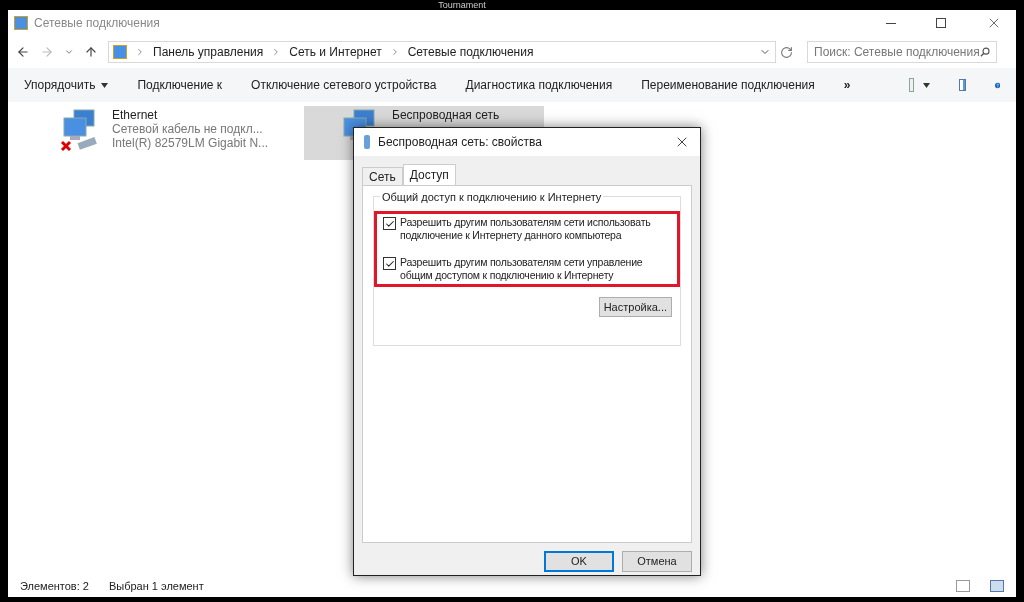  What do you see at coordinates (156, 586) in the screenshot?
I see `status-text: Выбран 1 элемент` at bounding box center [156, 586].